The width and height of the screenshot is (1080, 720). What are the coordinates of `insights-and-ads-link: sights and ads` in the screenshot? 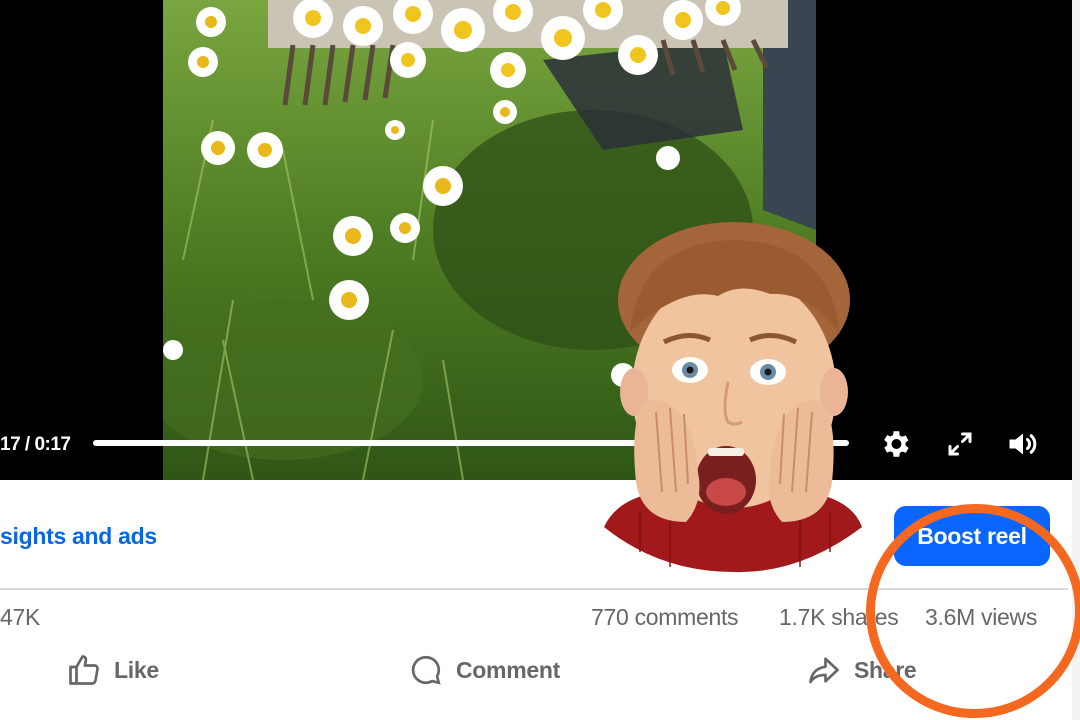 It's located at (78, 536).